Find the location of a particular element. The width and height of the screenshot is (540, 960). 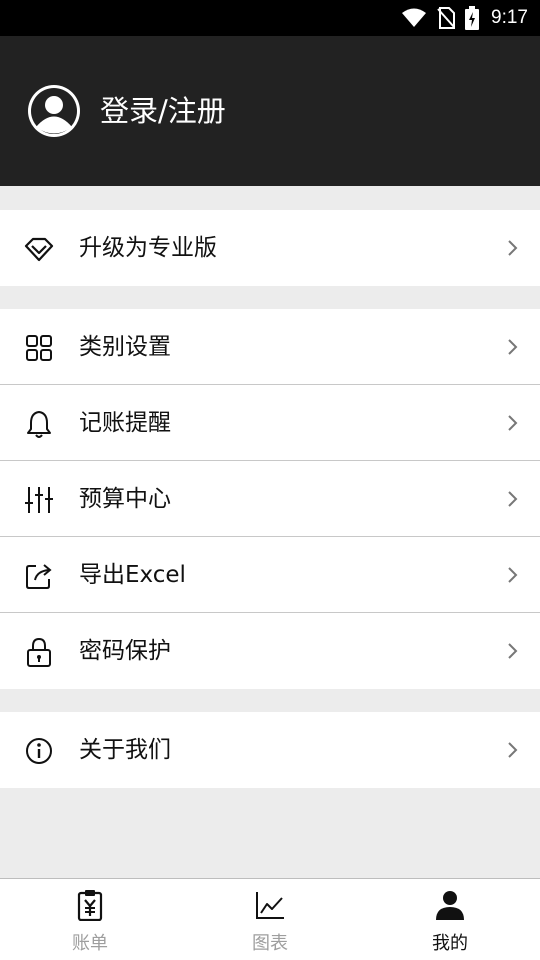

menu-item-budget-center: 预算中心 is located at coordinates (270, 499).